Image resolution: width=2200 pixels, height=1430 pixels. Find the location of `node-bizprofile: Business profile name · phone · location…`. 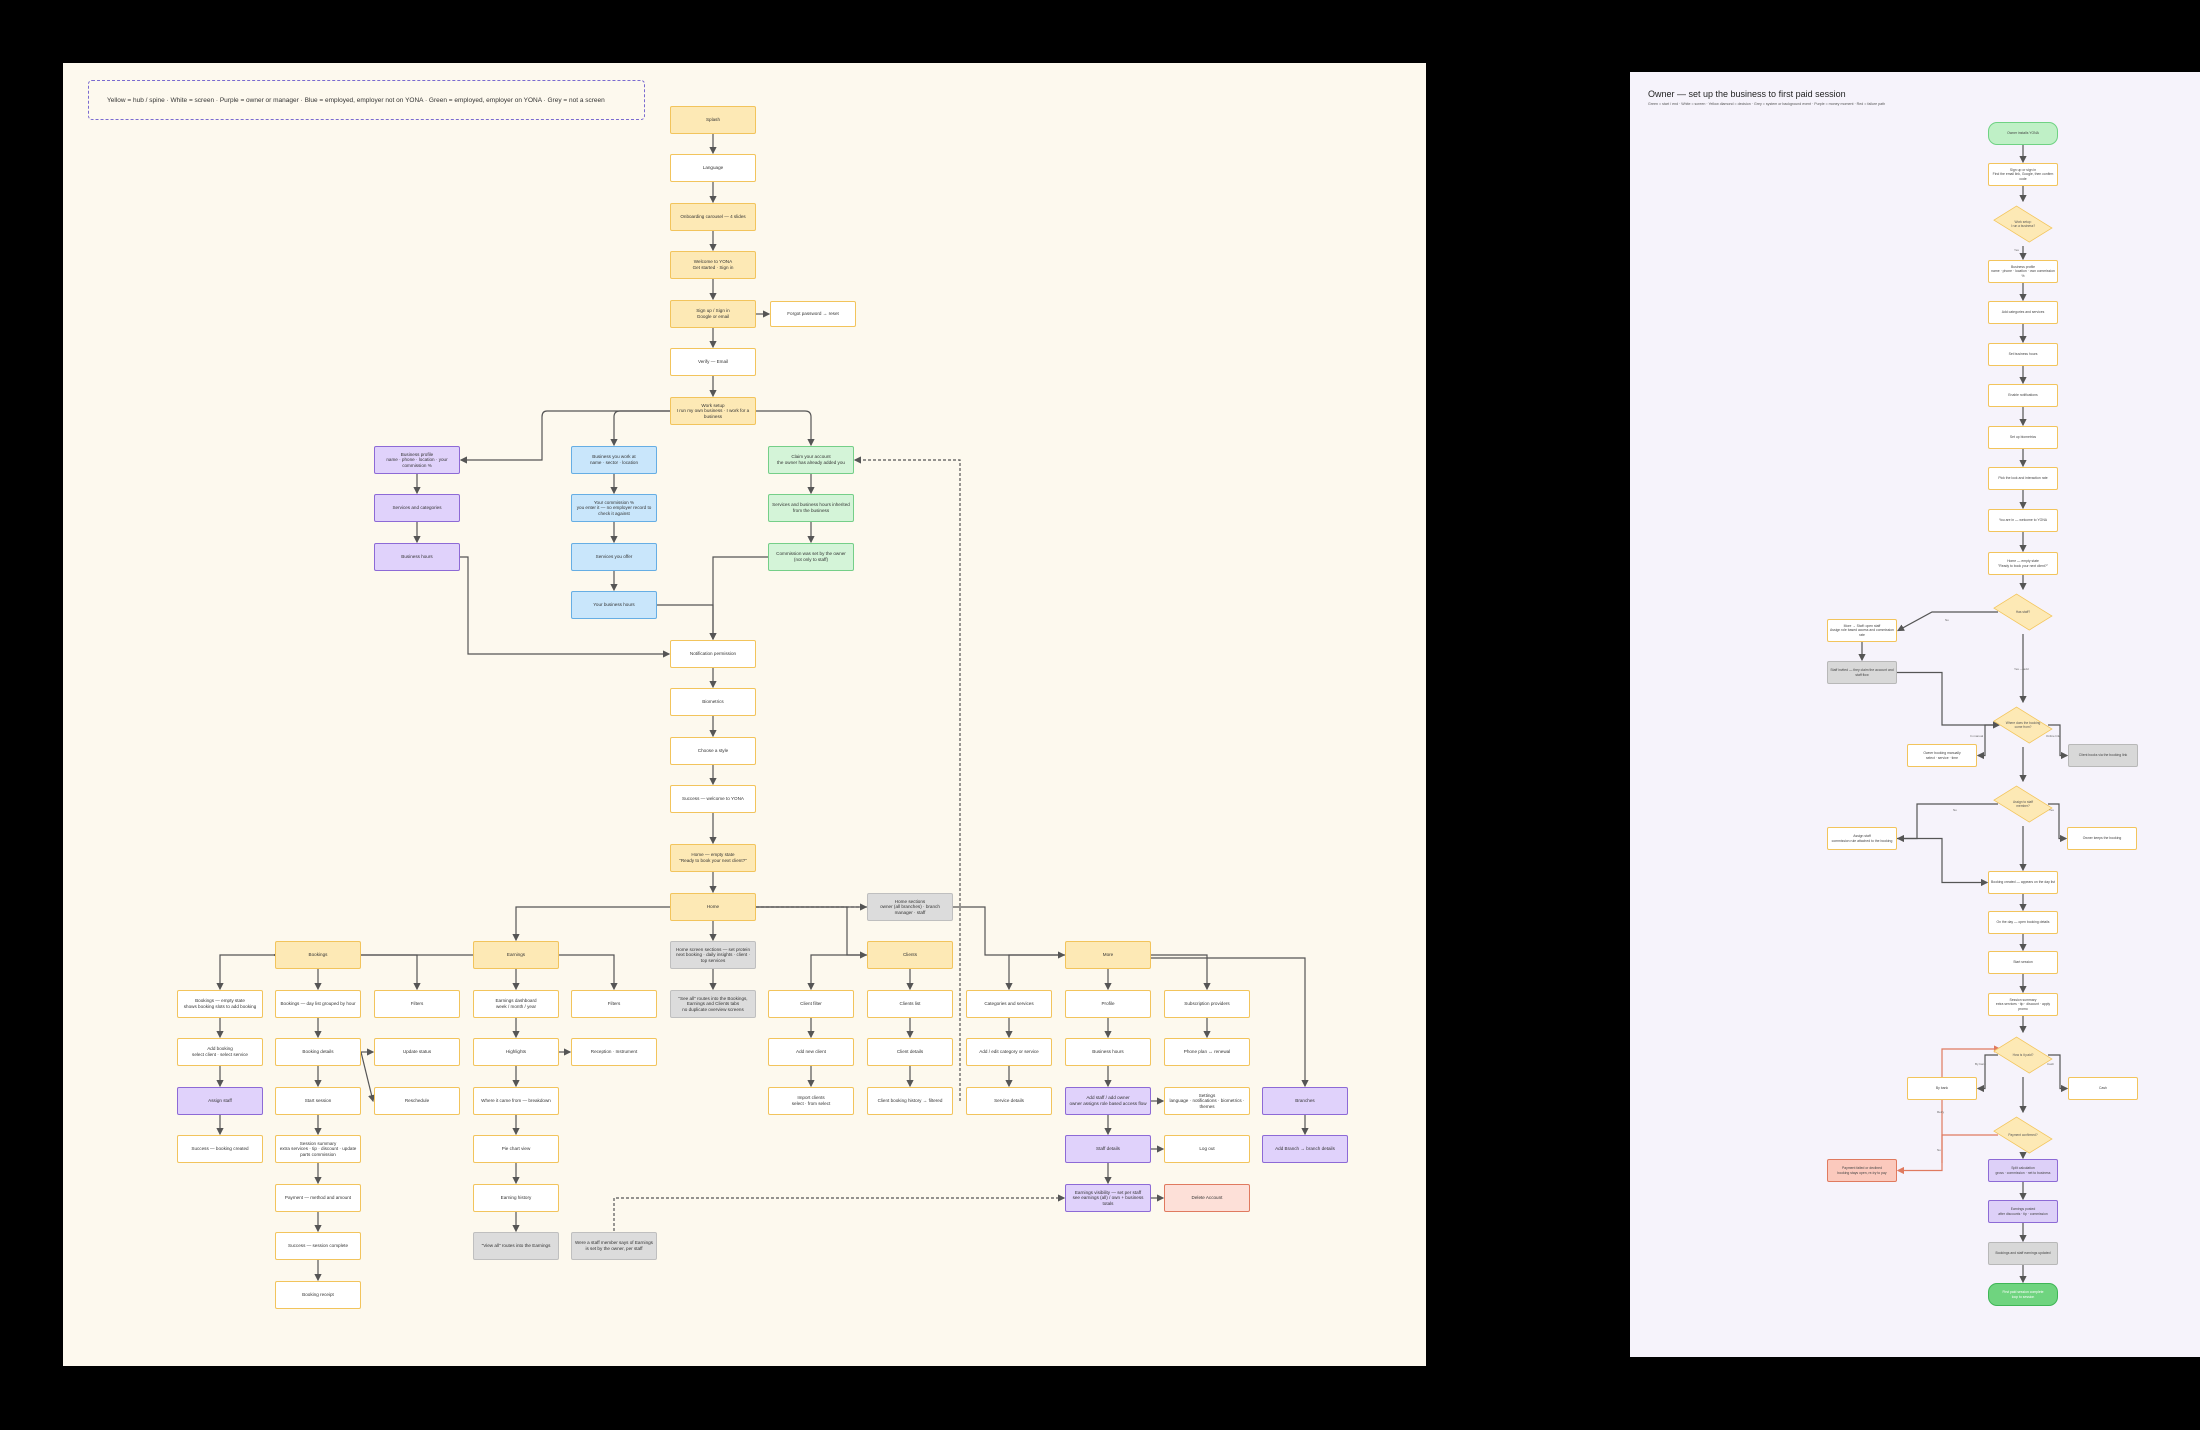

node-bizprofile: Business profile name · phone · location… is located at coordinates (417, 460).